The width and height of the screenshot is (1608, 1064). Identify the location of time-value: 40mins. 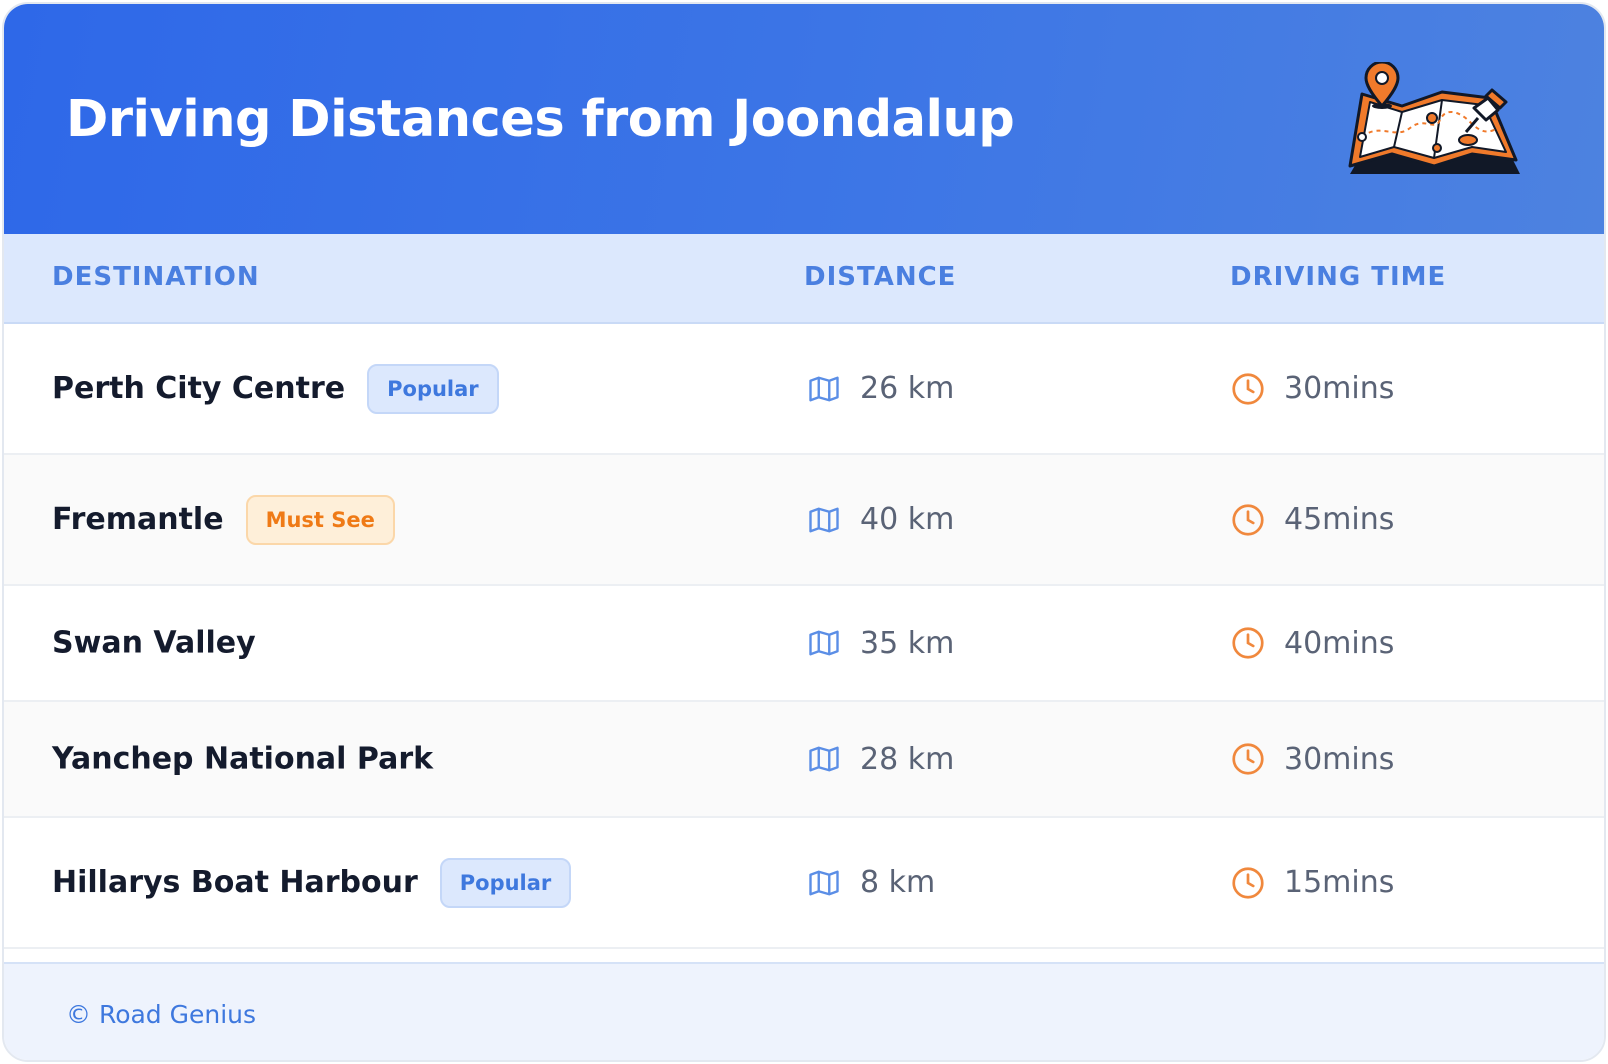
(1339, 643).